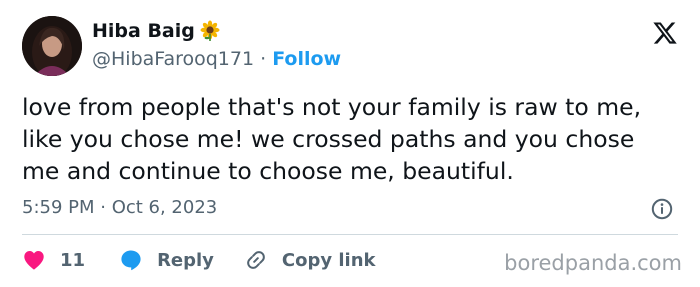 The width and height of the screenshot is (700, 287). I want to click on info-icon, so click(662, 209).